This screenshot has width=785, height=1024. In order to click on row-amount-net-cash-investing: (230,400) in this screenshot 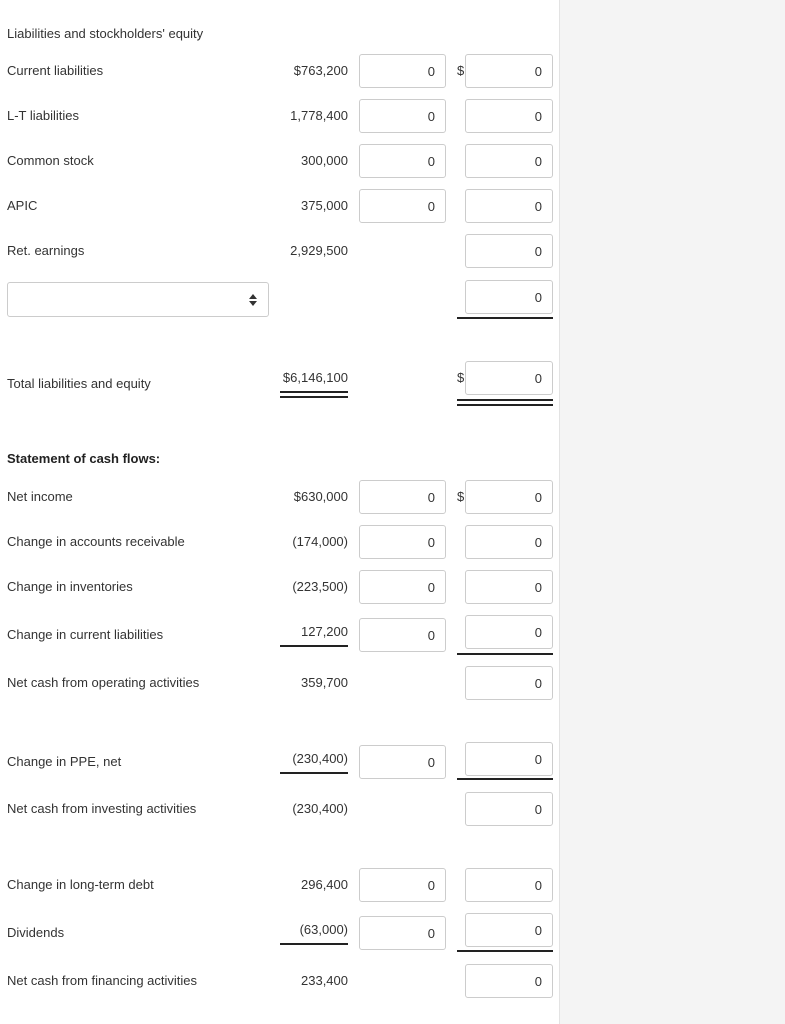, I will do `click(320, 808)`.